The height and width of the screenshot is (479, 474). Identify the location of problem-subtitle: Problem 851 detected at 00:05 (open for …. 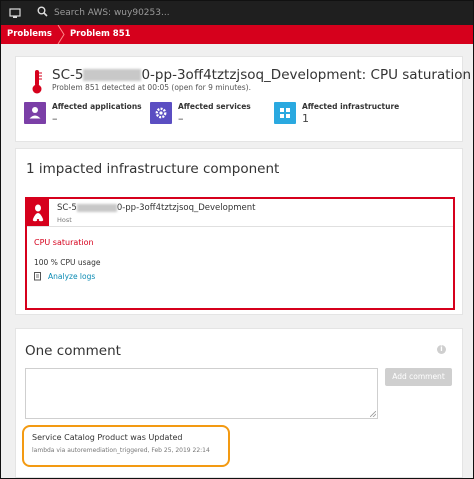
(151, 87).